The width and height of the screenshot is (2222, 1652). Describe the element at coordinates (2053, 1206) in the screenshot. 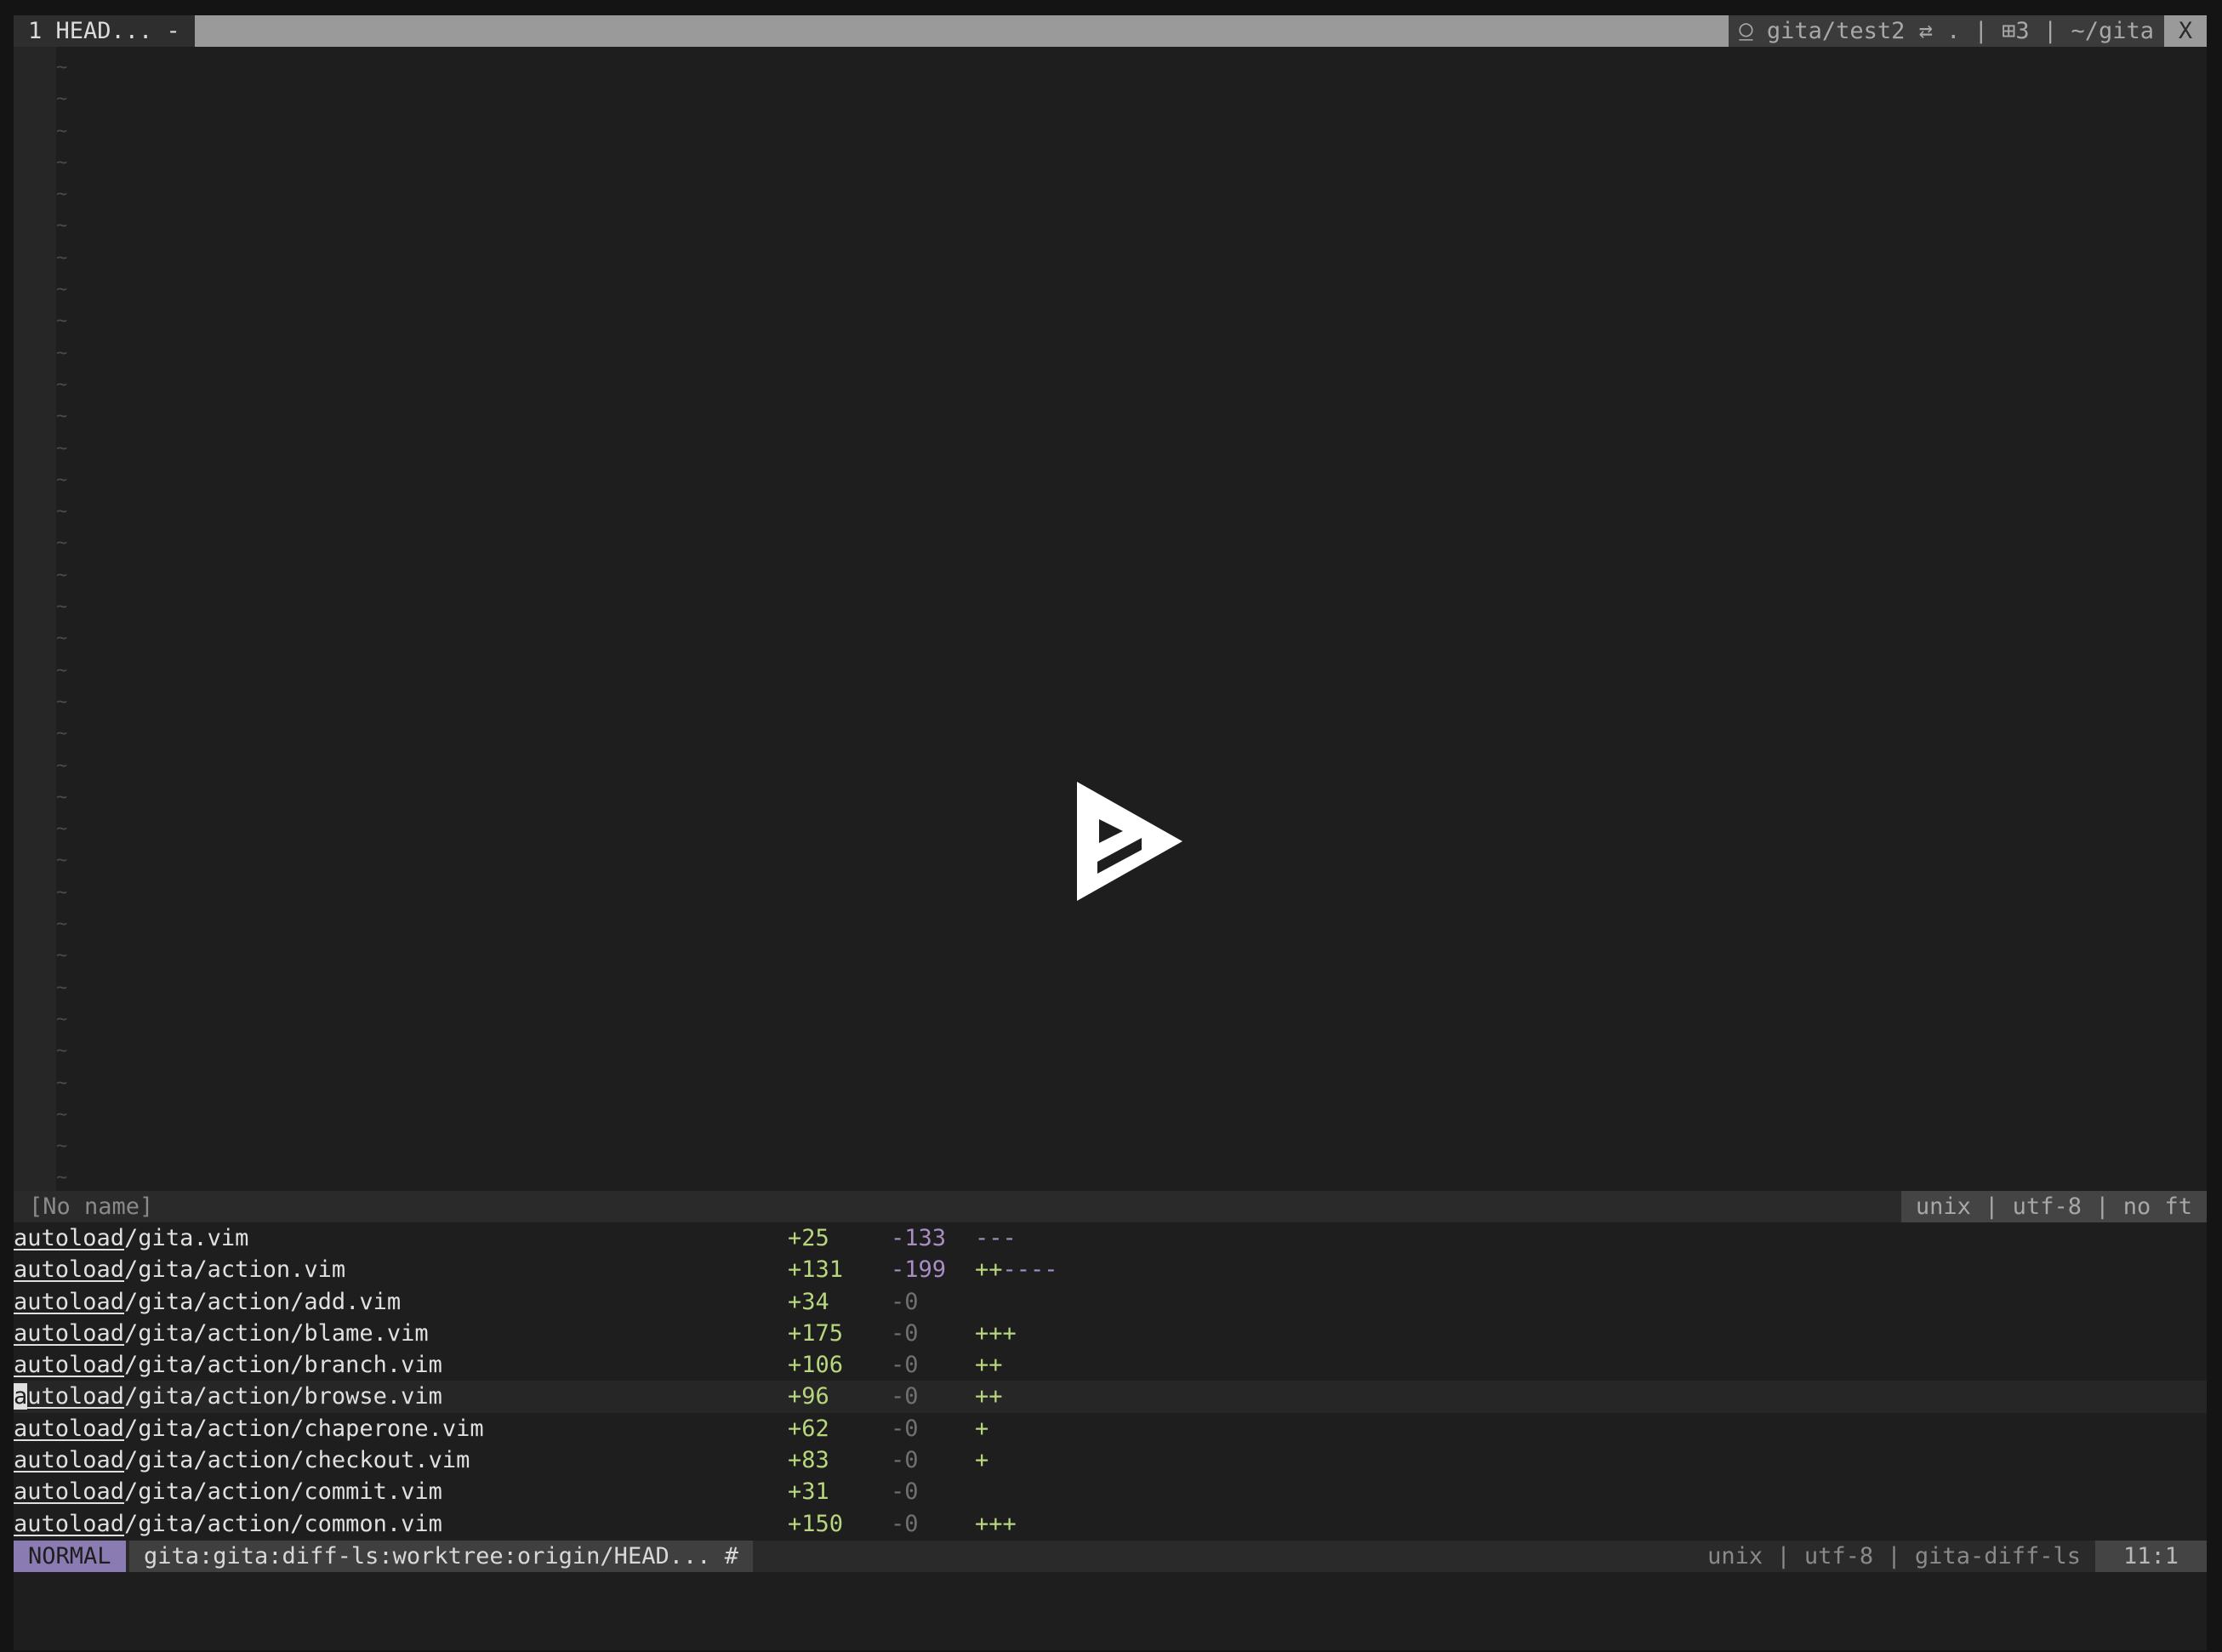

I see `upper-file-info: unix | utf-8 | no ft` at that location.